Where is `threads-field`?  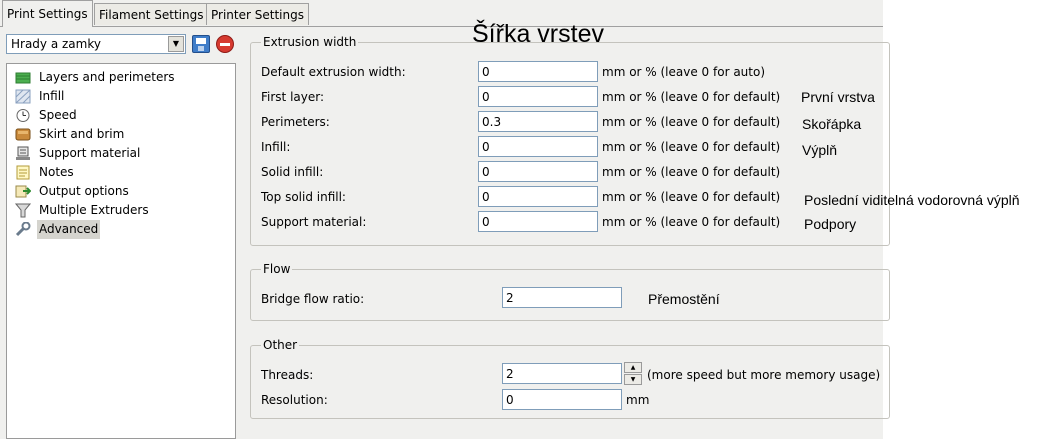 threads-field is located at coordinates (562, 373).